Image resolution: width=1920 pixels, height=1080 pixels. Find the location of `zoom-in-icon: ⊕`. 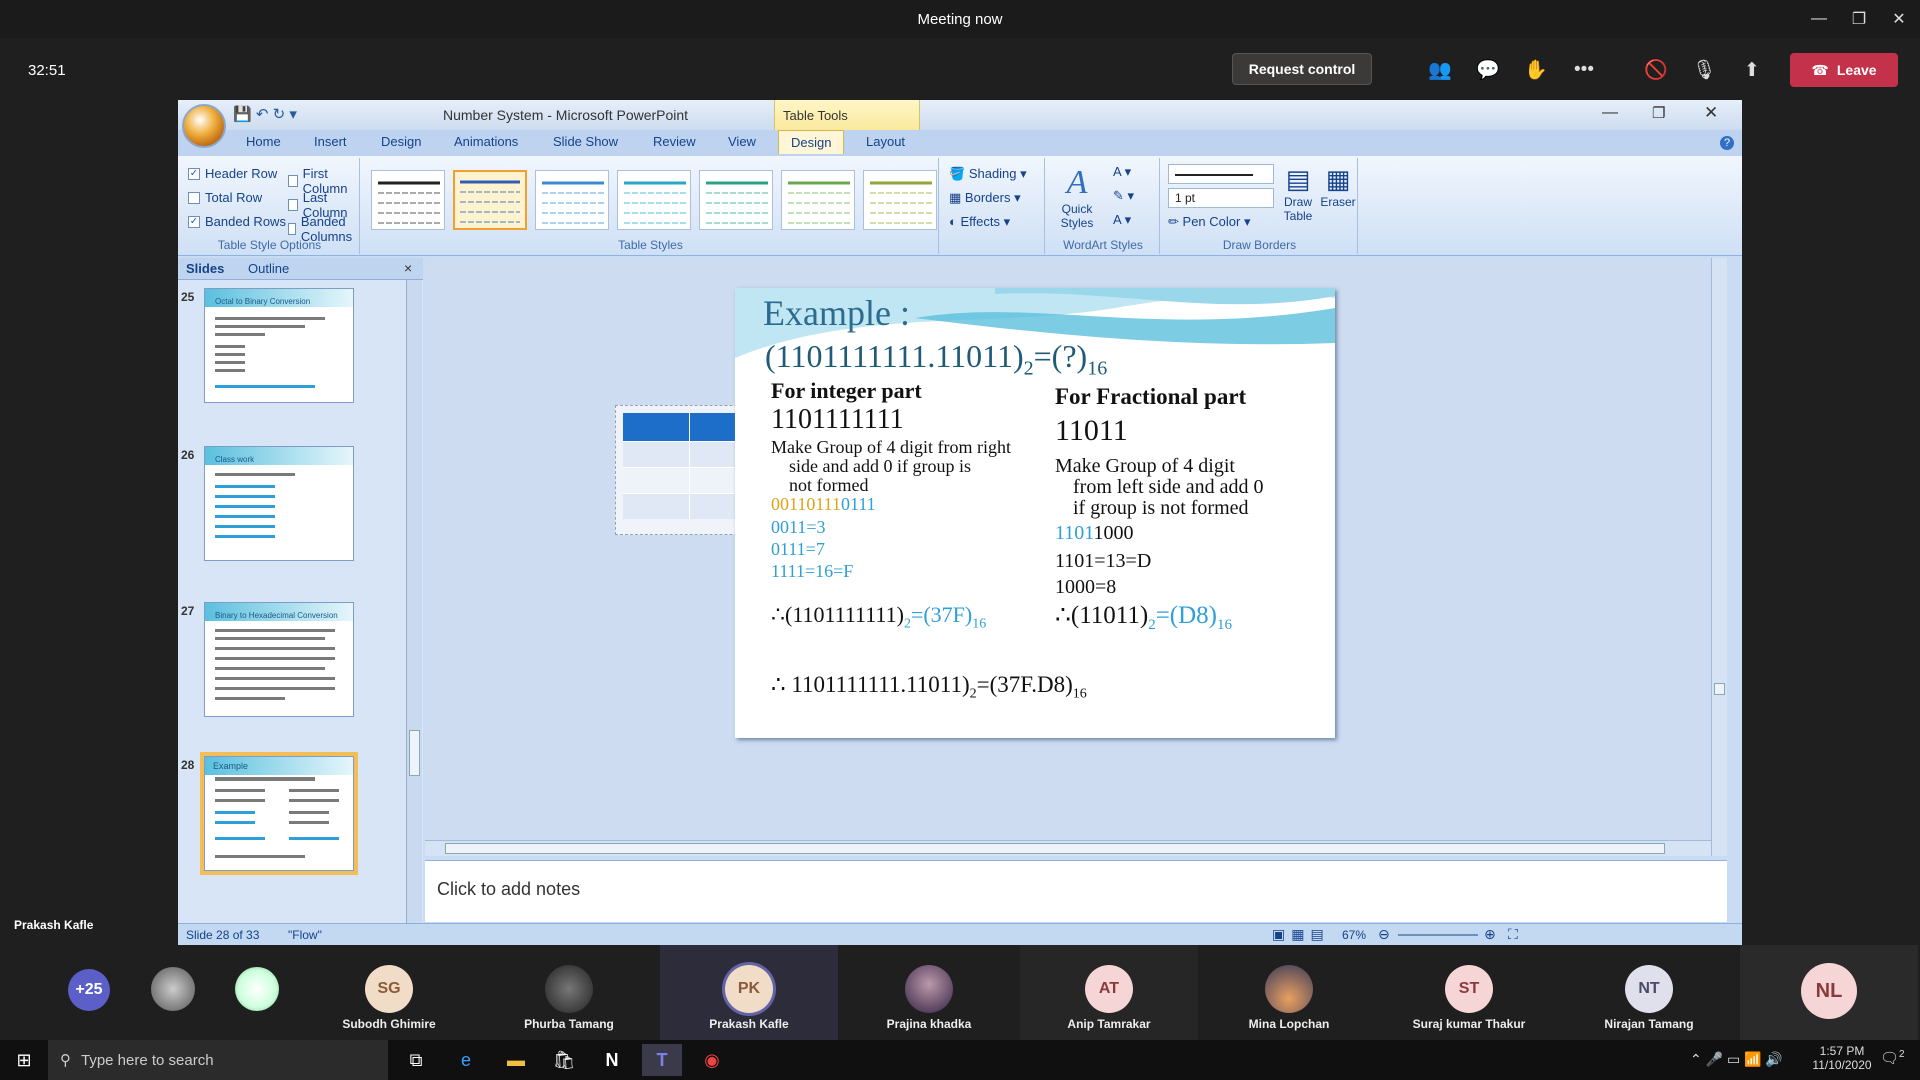

zoom-in-icon: ⊕ is located at coordinates (1490, 934).